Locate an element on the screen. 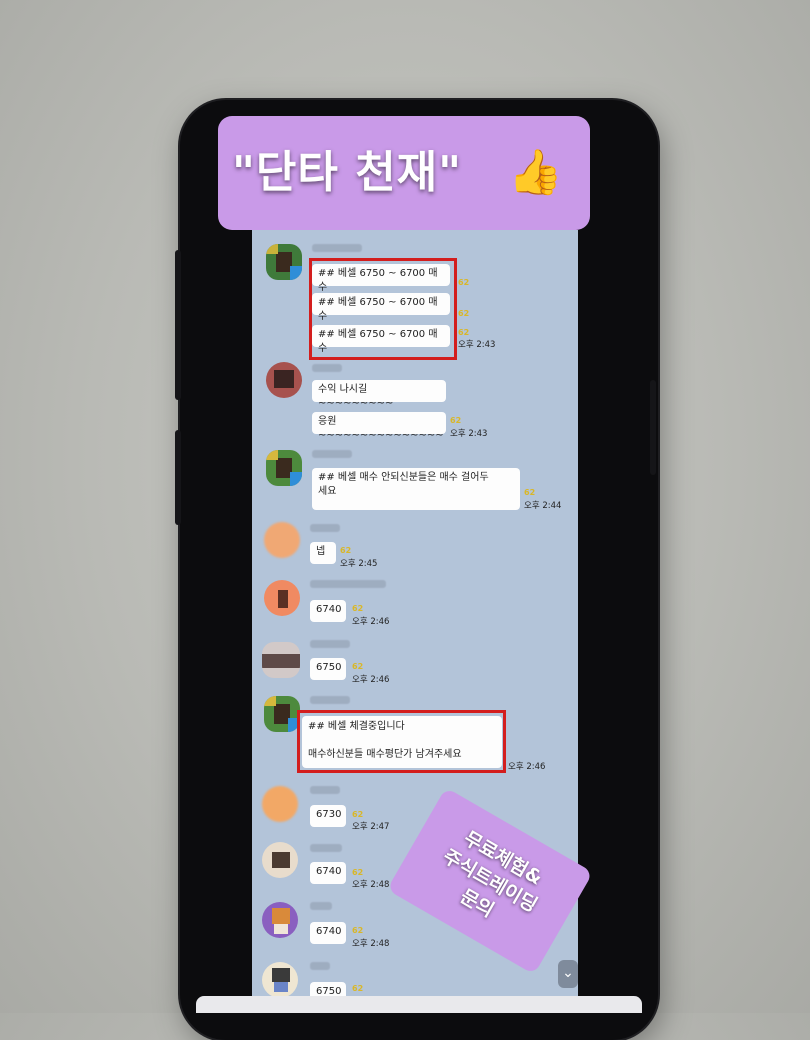 Image resolution: width=810 pixels, height=1040 pixels. banner-title: "단타 천재" is located at coordinates (347, 172).